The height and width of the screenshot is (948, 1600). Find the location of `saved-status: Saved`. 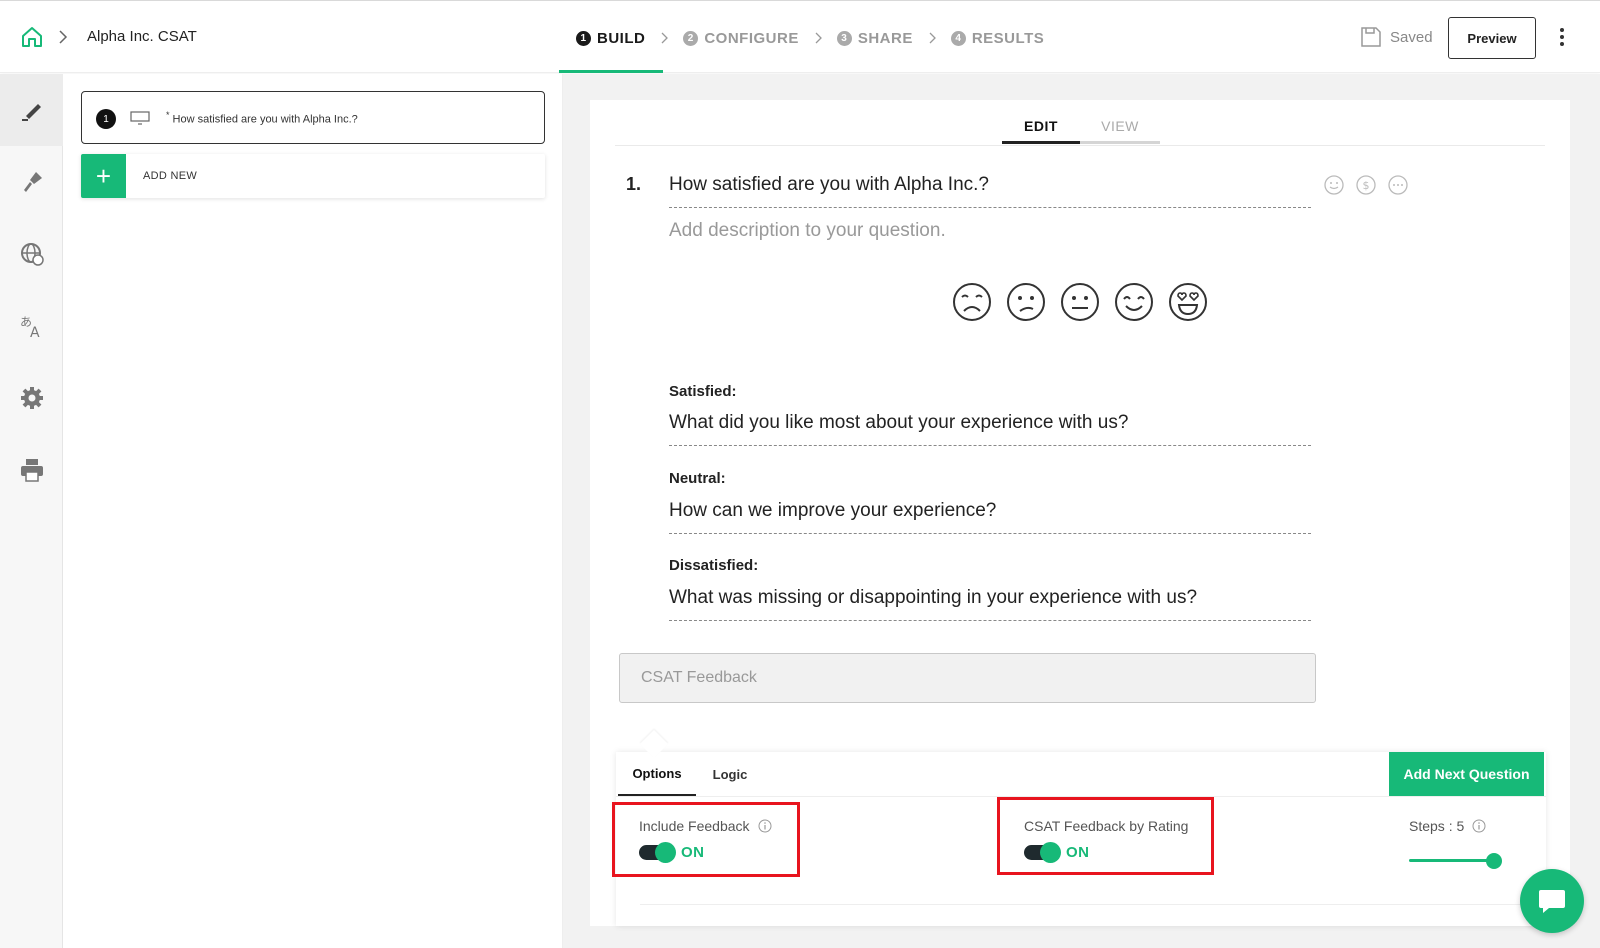

saved-status: Saved is located at coordinates (1411, 37).